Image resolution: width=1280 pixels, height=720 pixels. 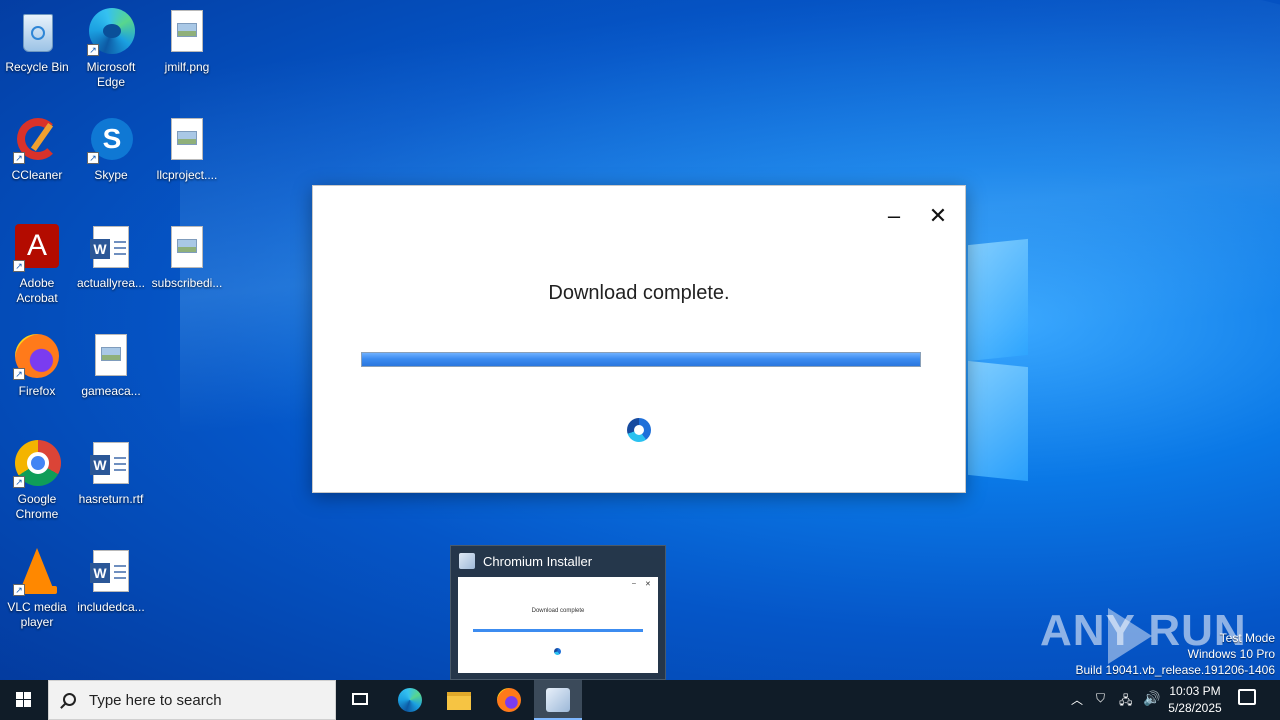 What do you see at coordinates (111, 499) in the screenshot?
I see `desktop-icon-label: hasreturn.rtf` at bounding box center [111, 499].